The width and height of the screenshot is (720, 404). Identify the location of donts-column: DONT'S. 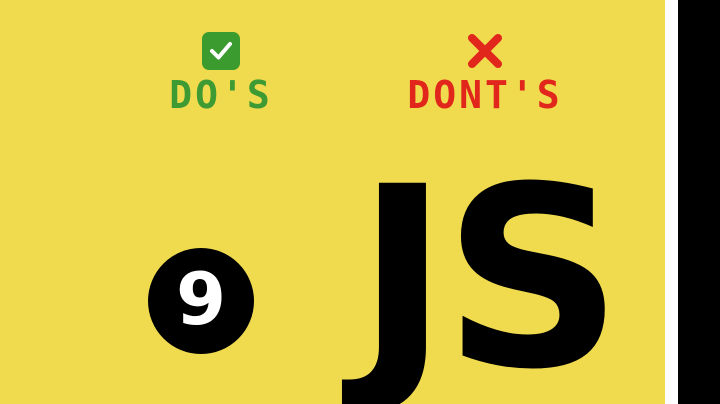
(485, 72).